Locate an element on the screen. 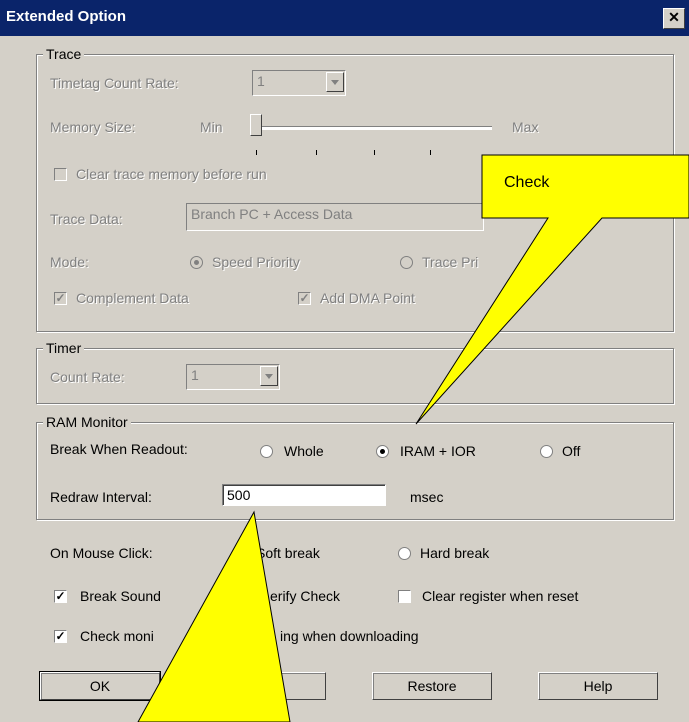 The width and height of the screenshot is (689, 722). interval-callout-shape is located at coordinates (214, 616).